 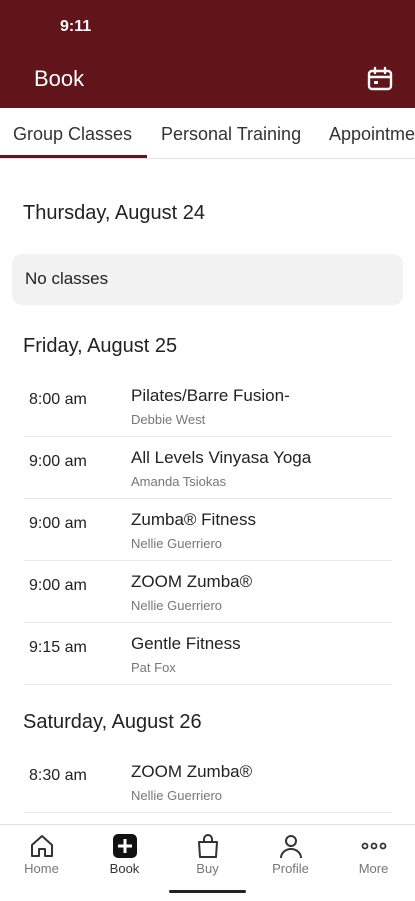 What do you see at coordinates (58, 775) in the screenshot?
I see `class-time: 8:30 am` at bounding box center [58, 775].